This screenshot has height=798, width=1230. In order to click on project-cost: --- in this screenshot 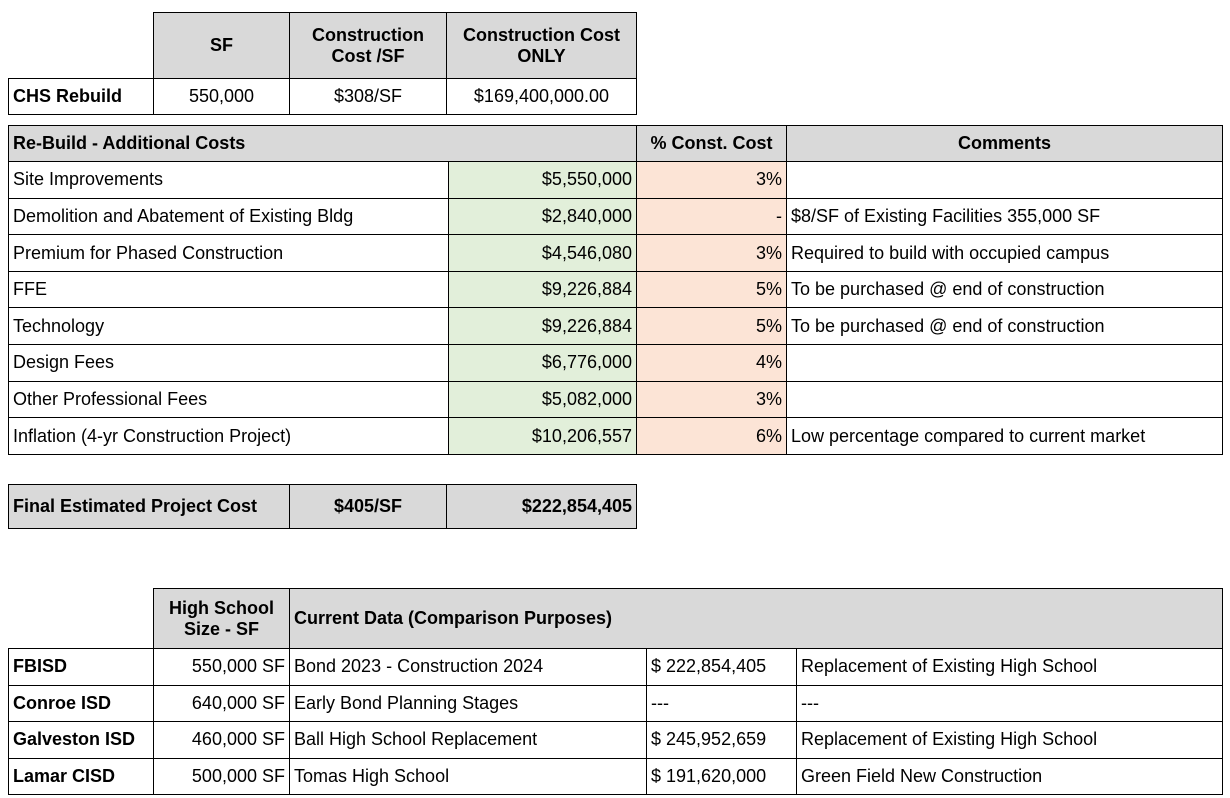, I will do `click(721, 703)`.